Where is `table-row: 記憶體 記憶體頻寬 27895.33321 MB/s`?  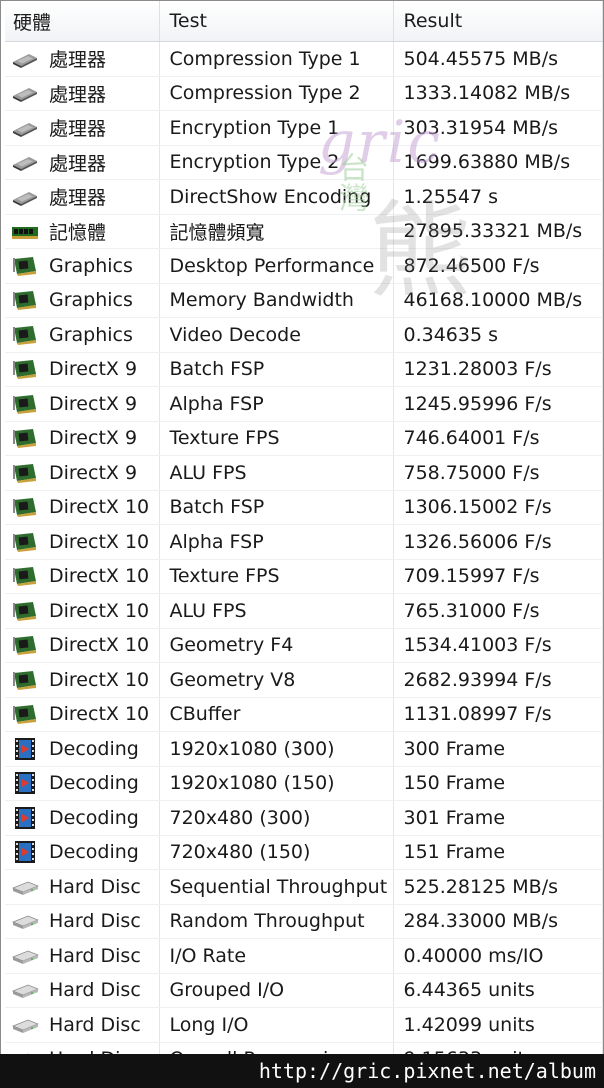 table-row: 記憶體 記憶體頻寬 27895.33321 MB/s is located at coordinates (304, 231).